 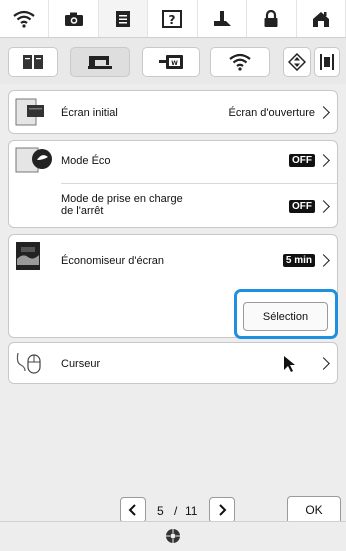 I want to click on mode-arret-label-line2: de l'arrêt, so click(x=82, y=211).